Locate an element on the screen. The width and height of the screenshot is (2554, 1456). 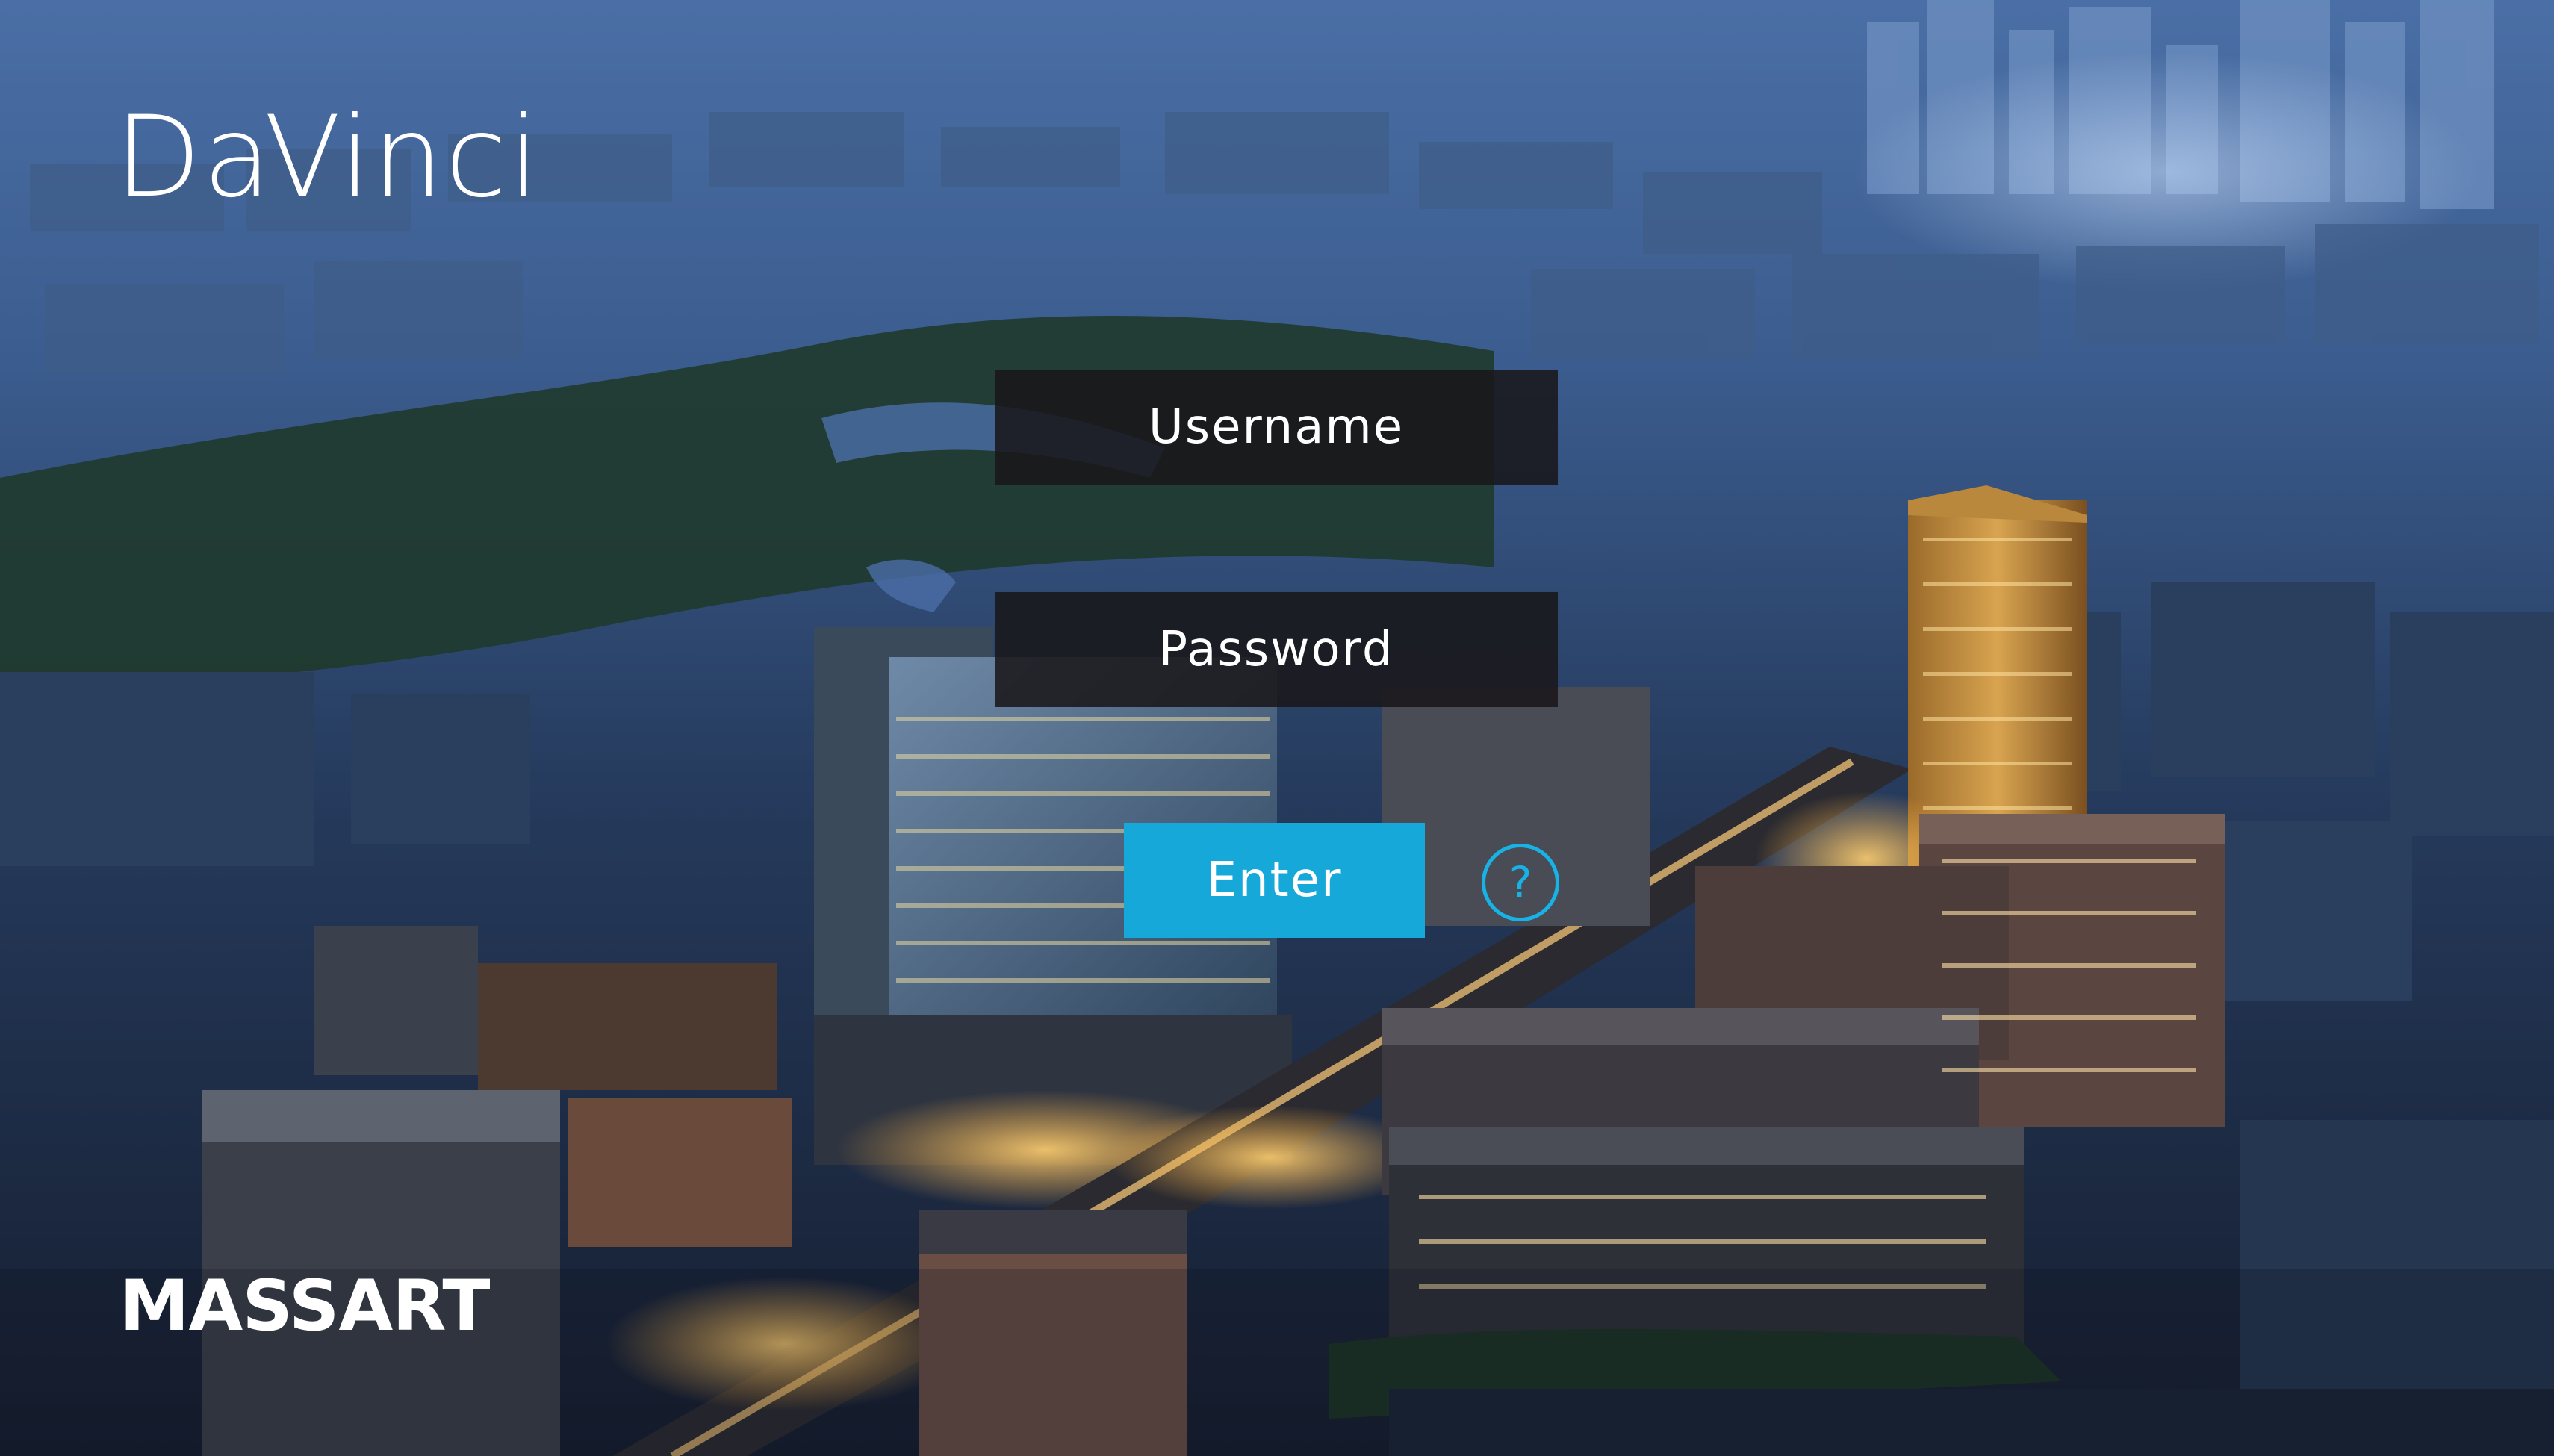
davinci-logo: DaVinci is located at coordinates (328, 158).